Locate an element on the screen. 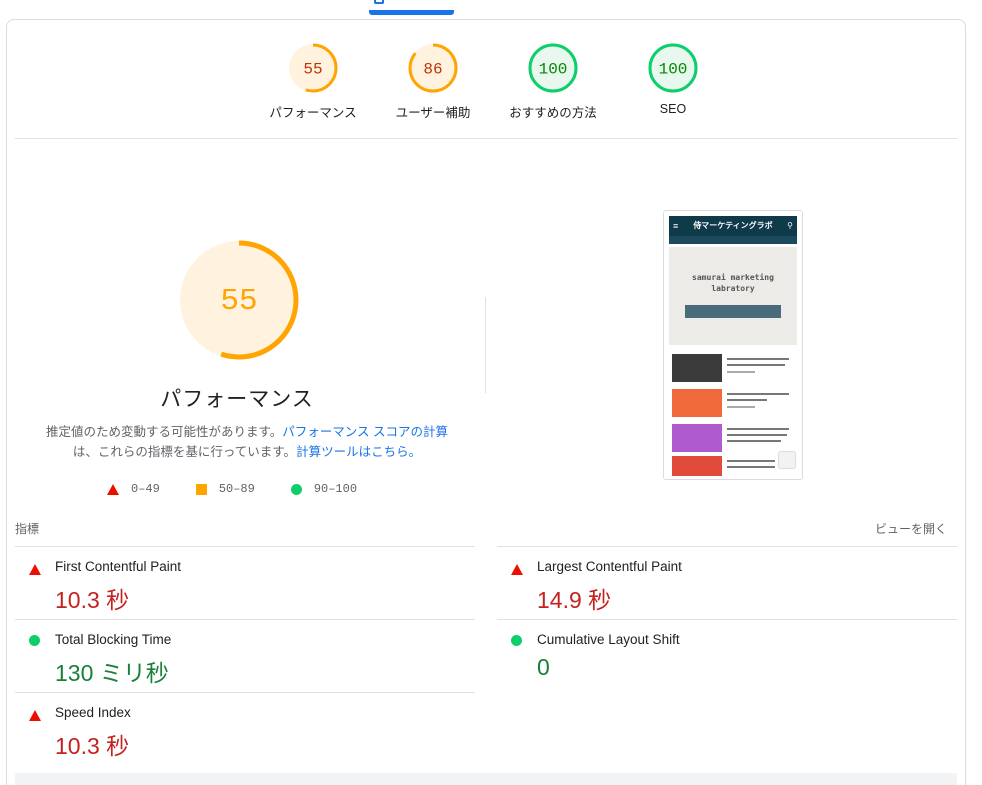 The width and height of the screenshot is (982, 785). gauge-accessibility-ring: 86 is located at coordinates (433, 68).